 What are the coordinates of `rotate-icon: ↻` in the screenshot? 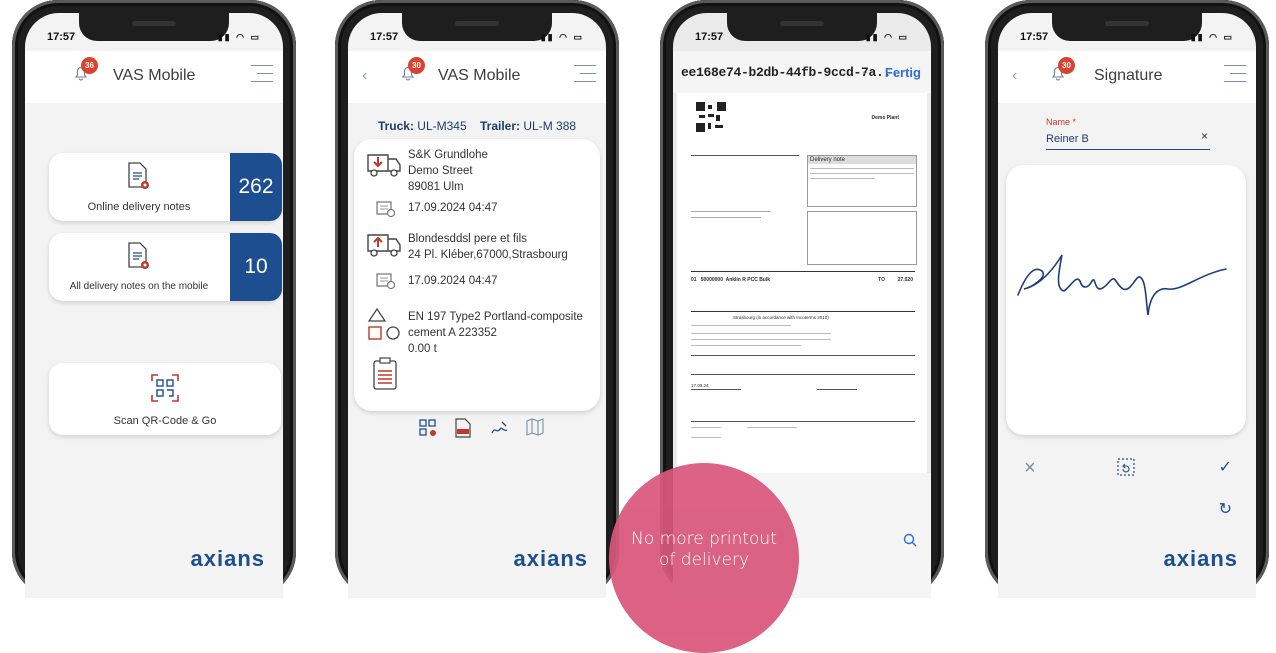 It's located at (1225, 509).